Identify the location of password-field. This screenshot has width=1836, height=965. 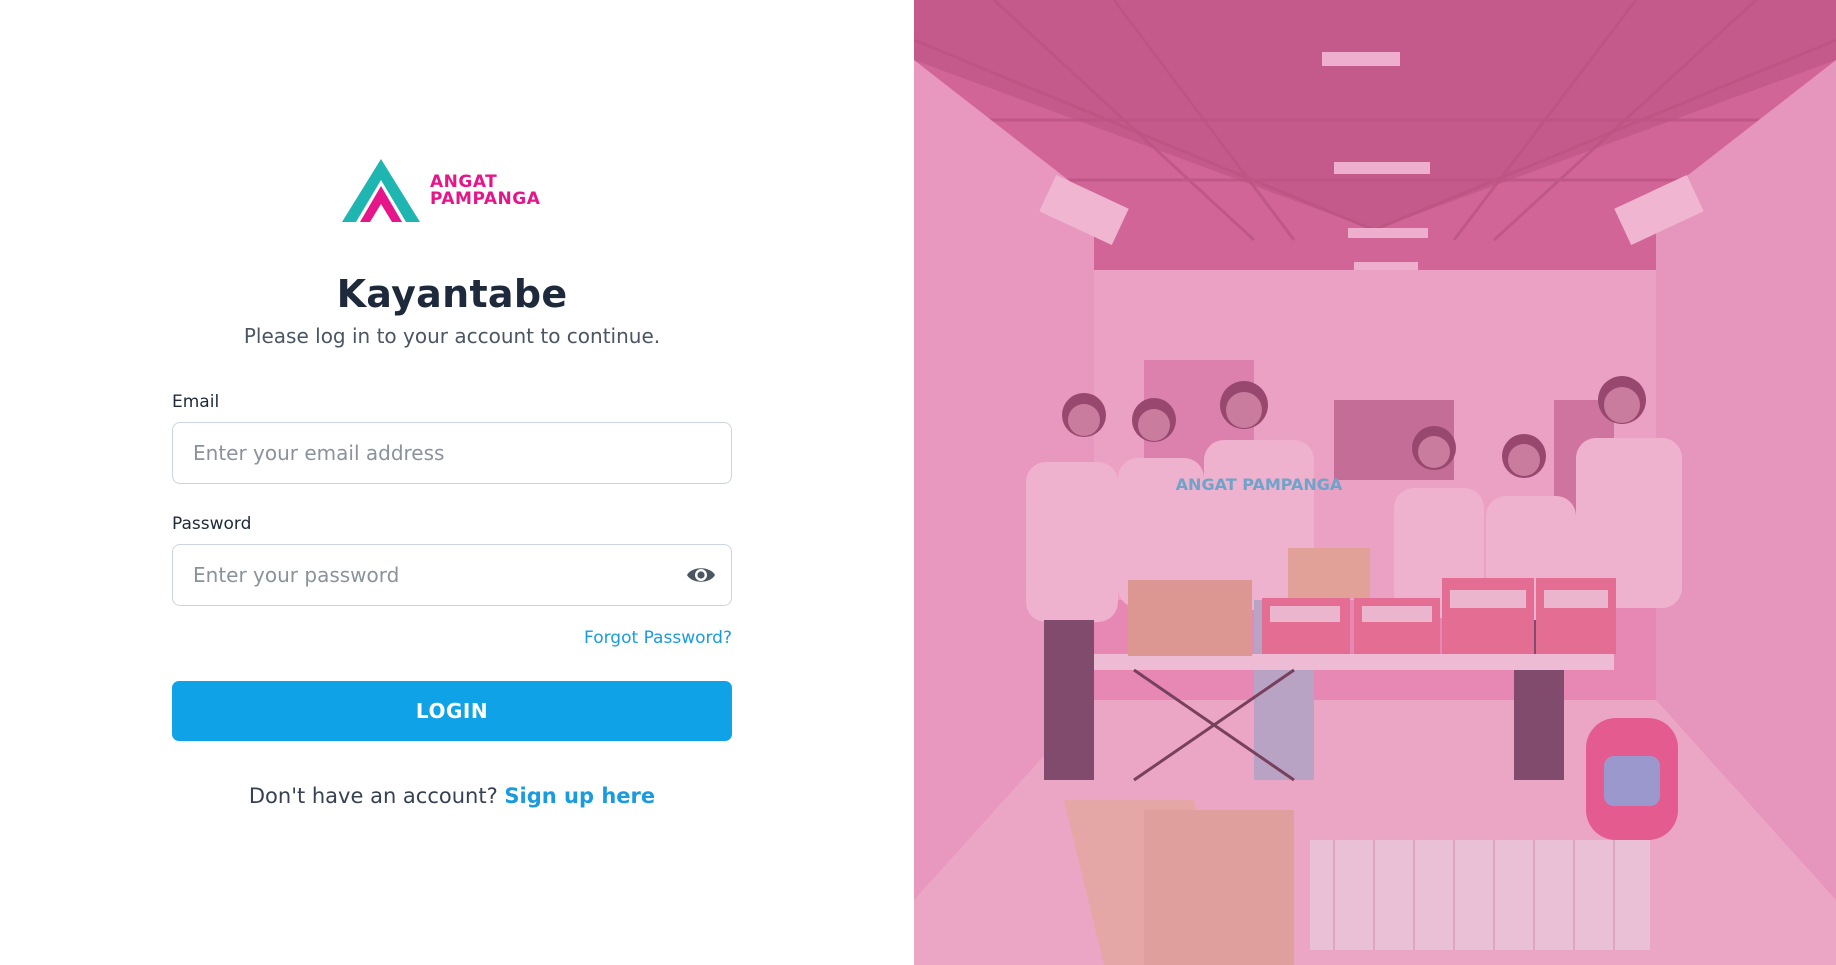
(452, 575).